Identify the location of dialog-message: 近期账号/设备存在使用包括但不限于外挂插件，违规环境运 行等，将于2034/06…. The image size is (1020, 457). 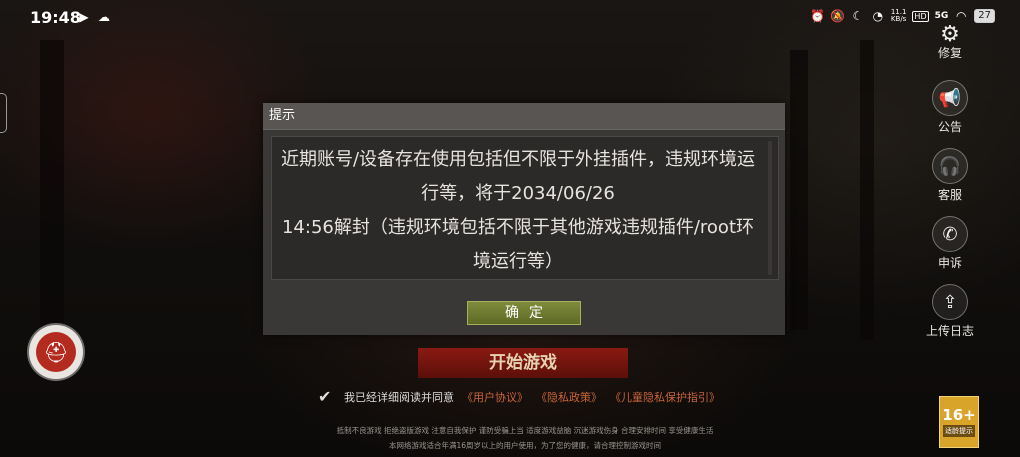
(518, 211).